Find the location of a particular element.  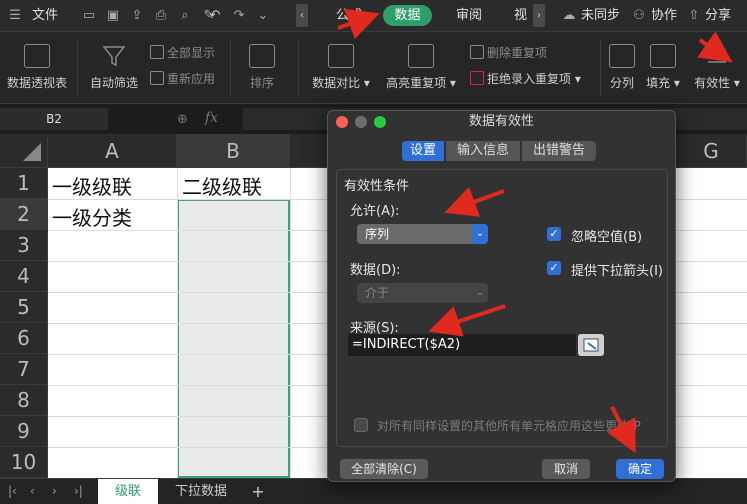

dropdown-arrow-checkbox: ✓ is located at coordinates (554, 268).